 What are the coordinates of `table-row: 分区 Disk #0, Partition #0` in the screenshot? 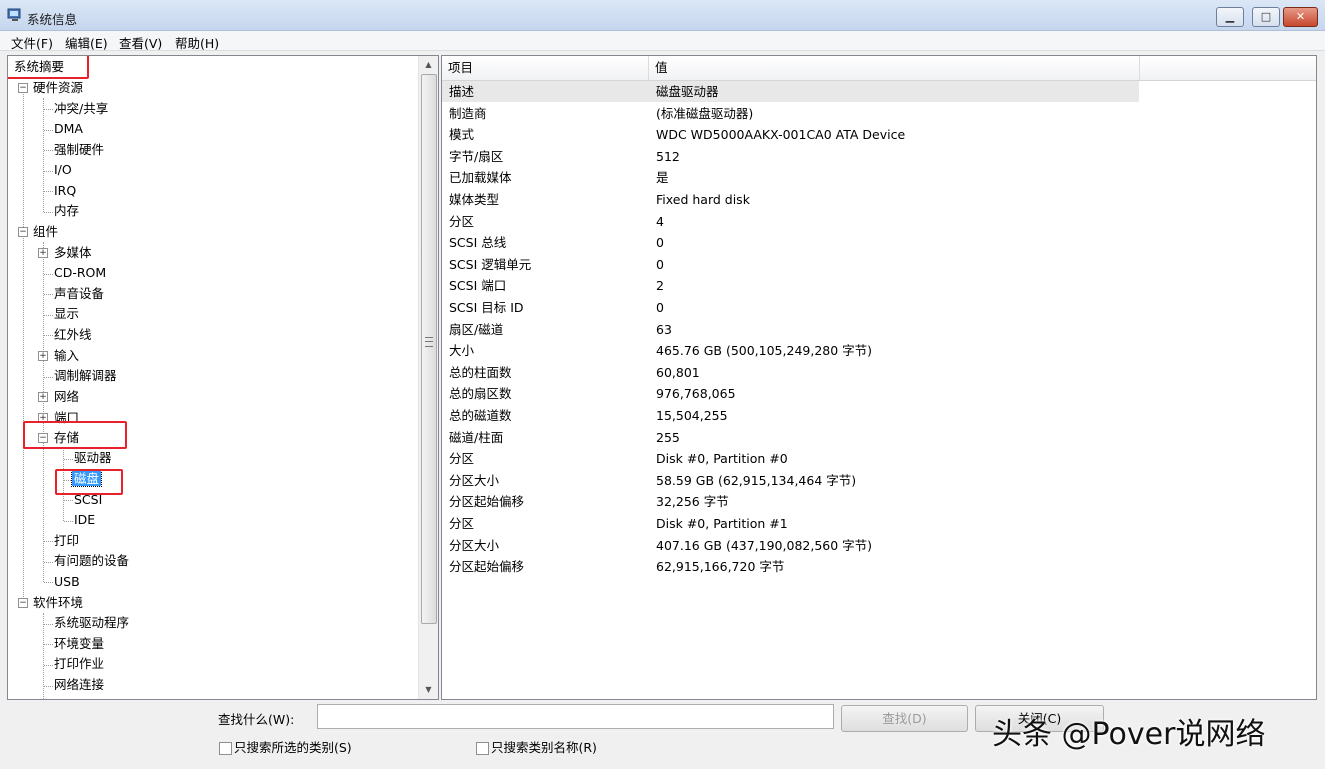 It's located at (879, 458).